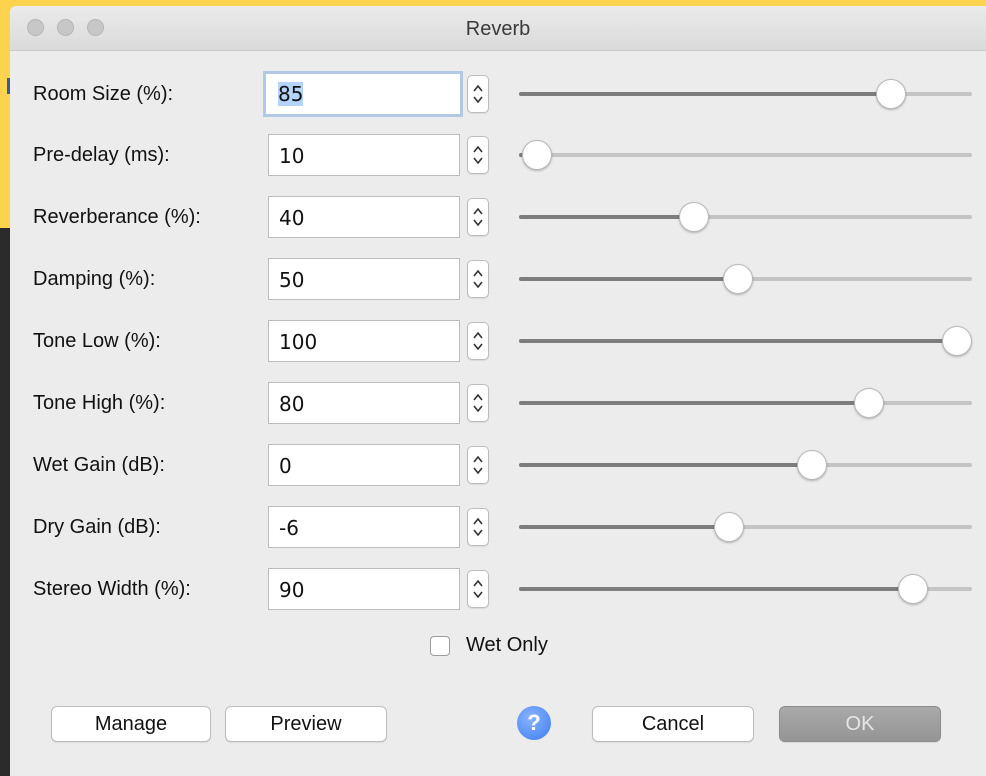  Describe the element at coordinates (112, 589) in the screenshot. I see `param-label: Stereo Width (%):` at that location.